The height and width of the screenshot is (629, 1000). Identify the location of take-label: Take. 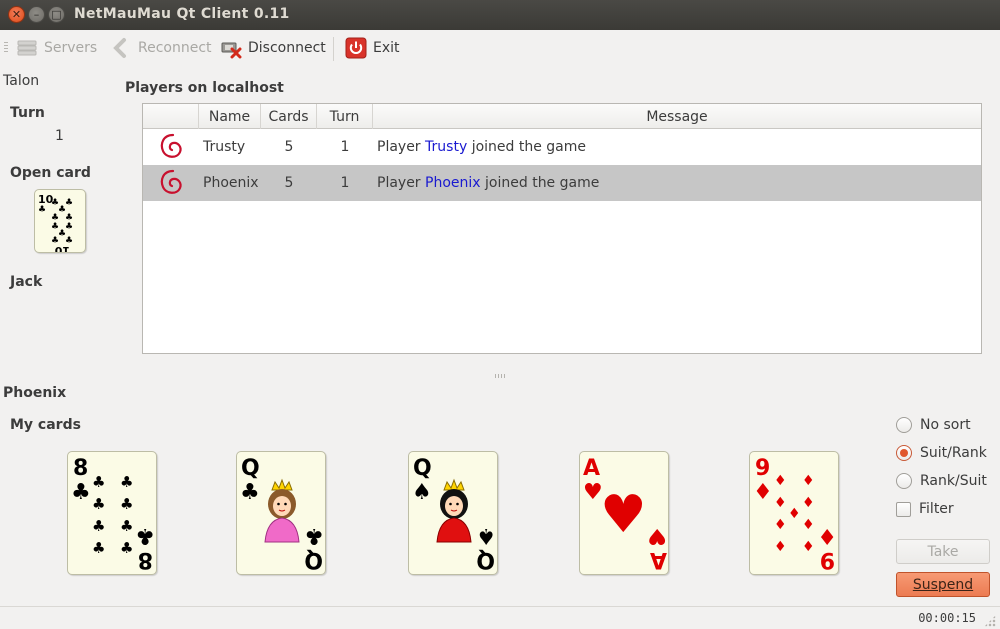
(943, 551).